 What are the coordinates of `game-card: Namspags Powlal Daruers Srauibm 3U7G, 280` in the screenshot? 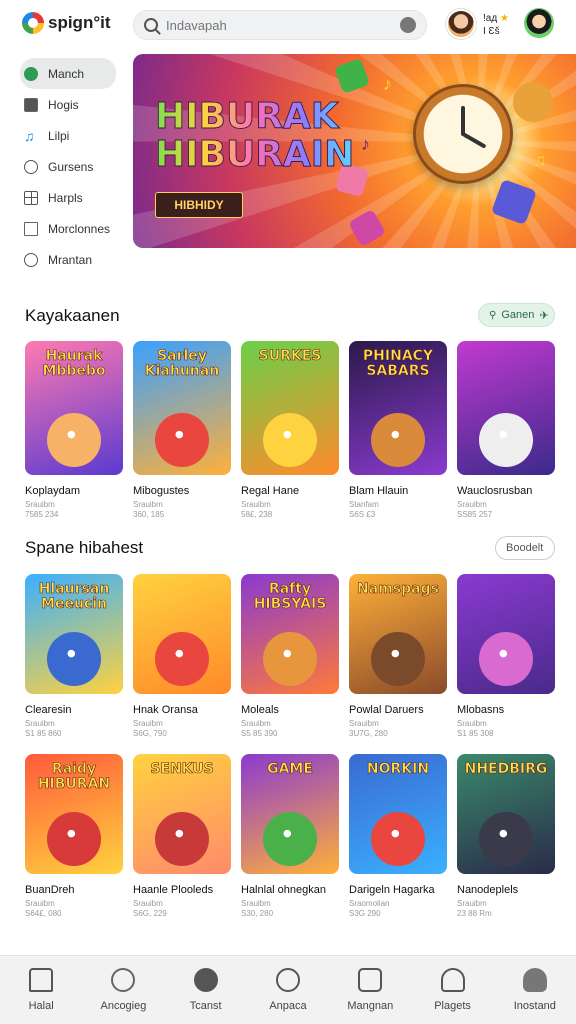 It's located at (398, 656).